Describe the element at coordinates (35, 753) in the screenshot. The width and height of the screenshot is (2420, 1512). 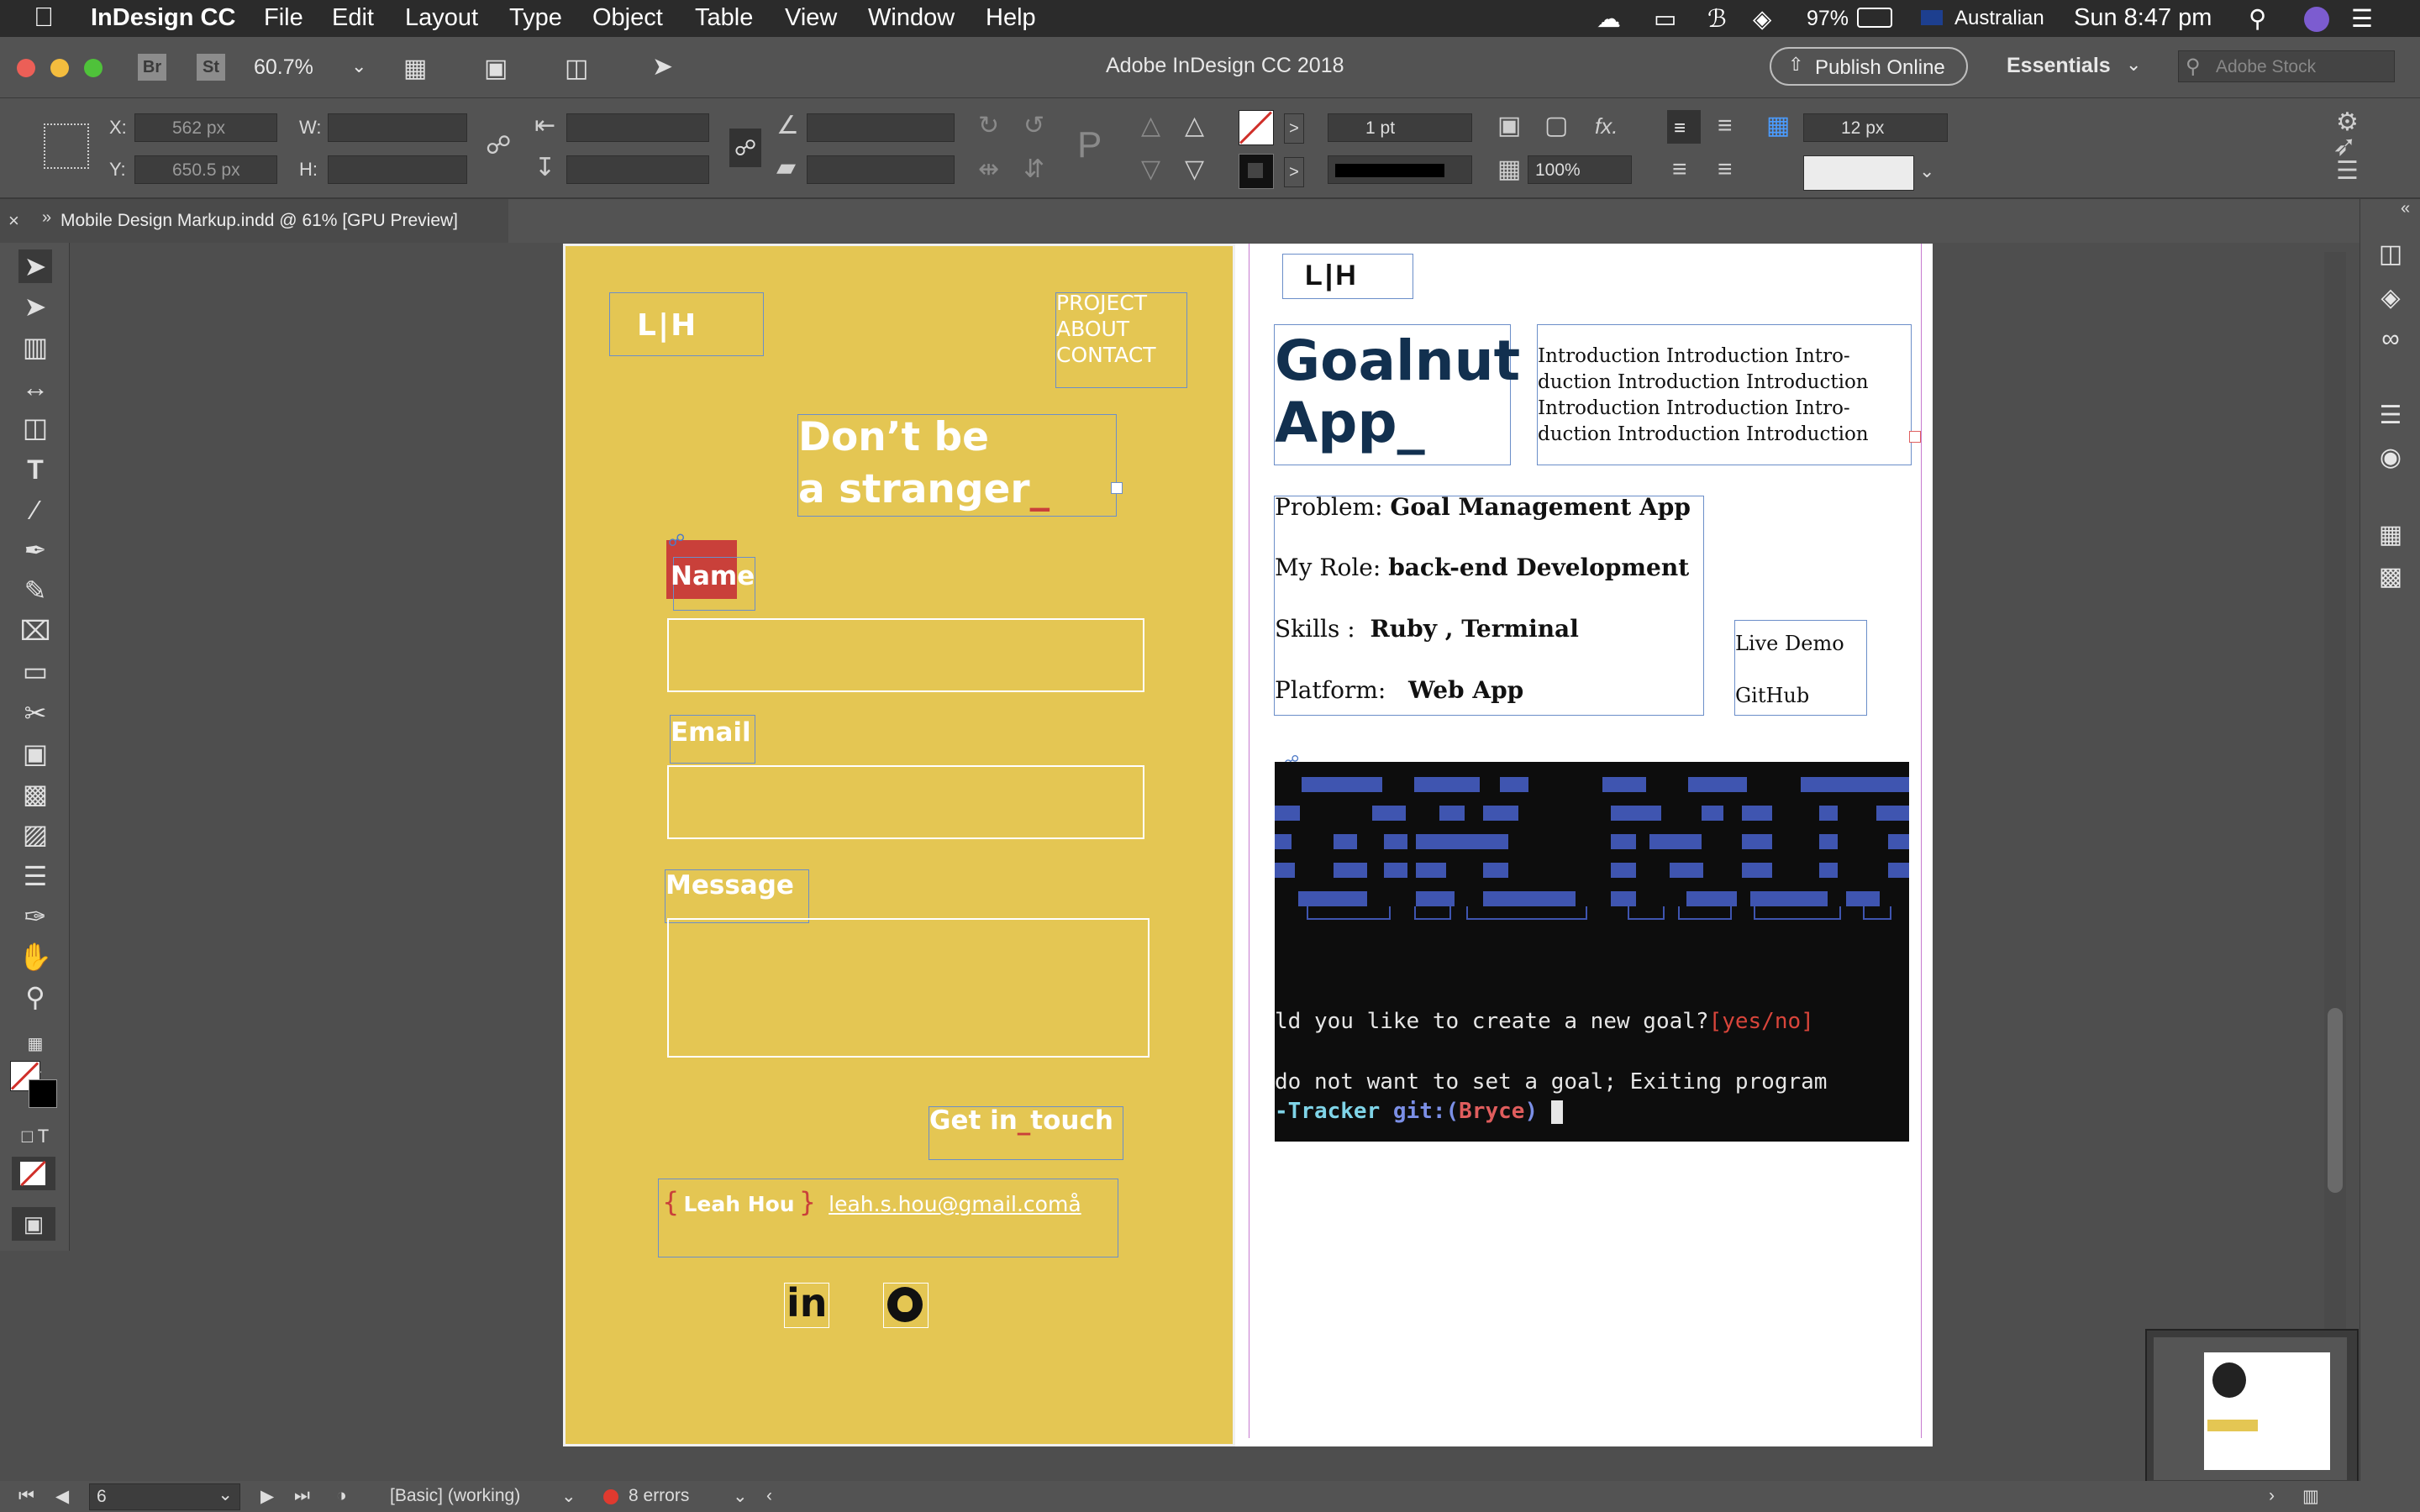
I see `free-transform-tool-icon: ▣` at that location.